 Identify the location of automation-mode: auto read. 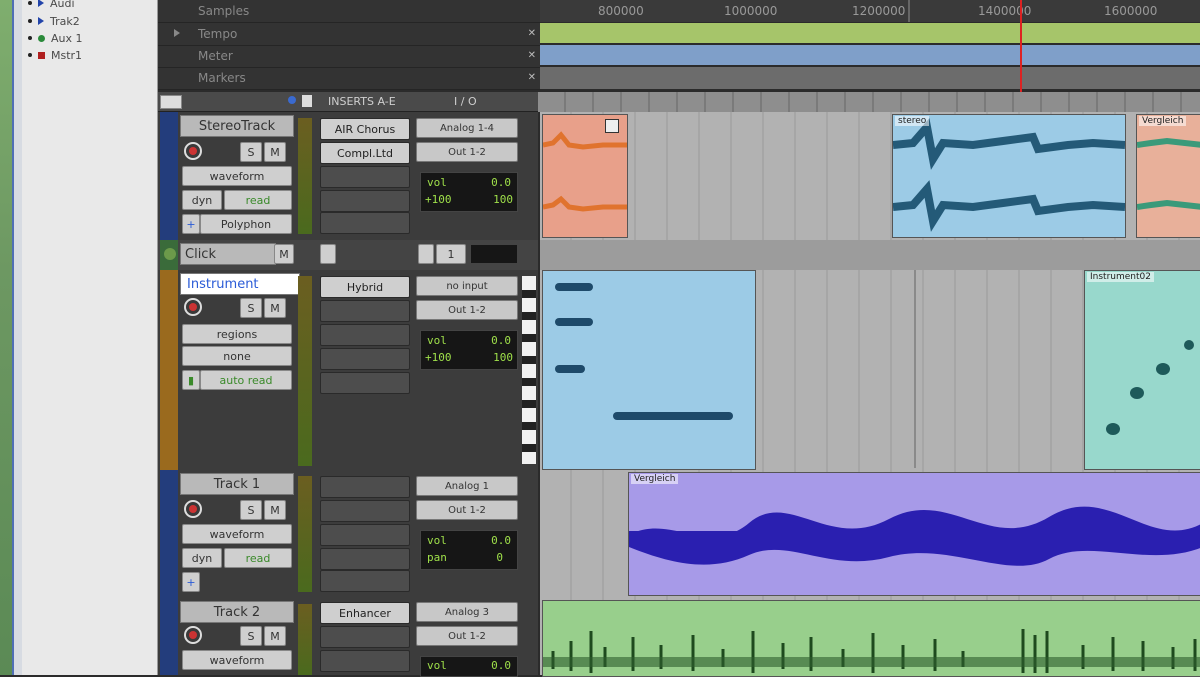
(246, 380).